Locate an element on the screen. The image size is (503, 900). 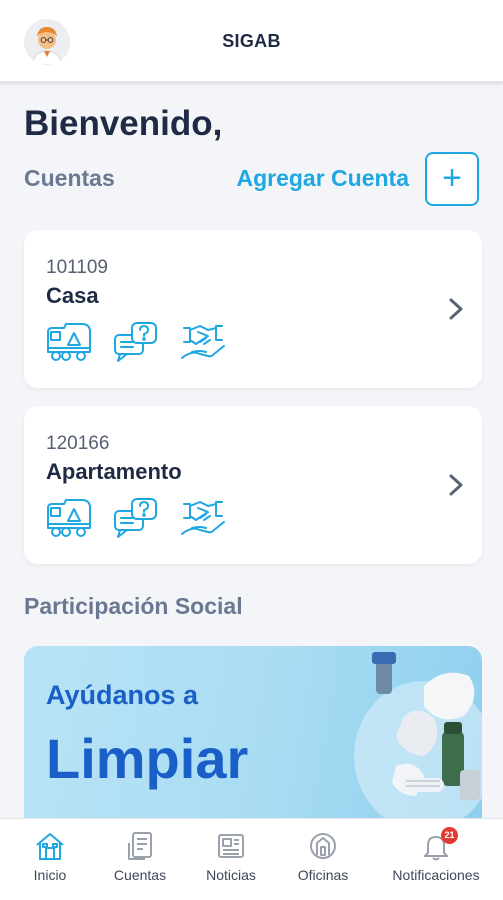
social-section-title: Participación Social is located at coordinates (133, 606).